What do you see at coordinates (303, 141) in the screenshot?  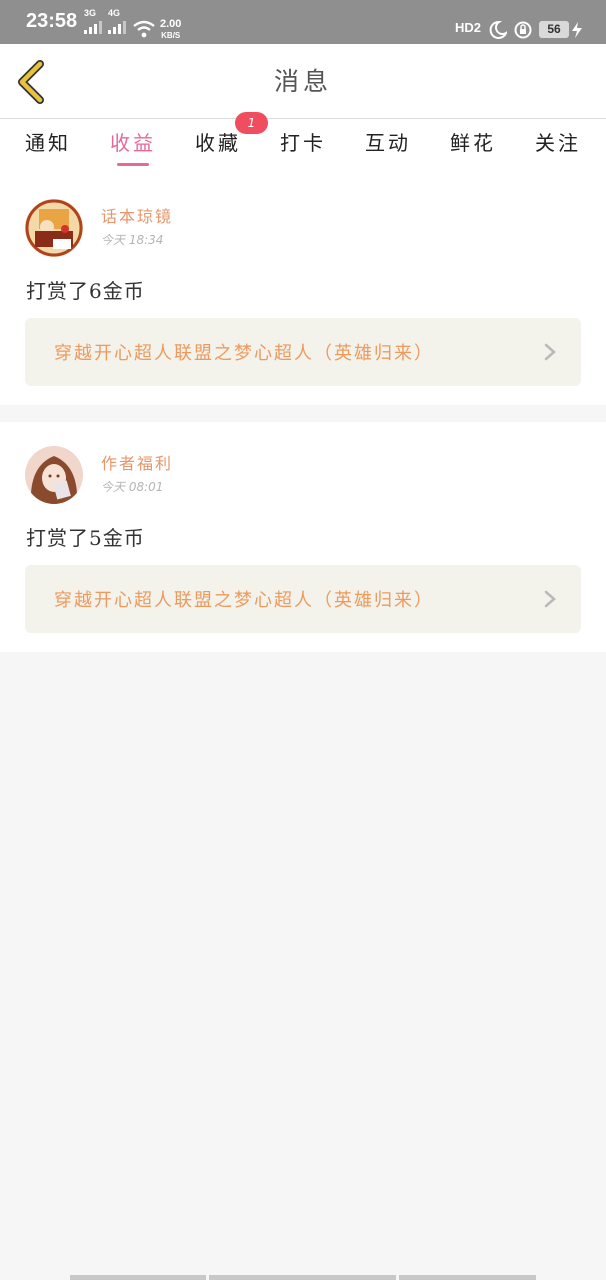 I see `tab-checkin: 打卡` at bounding box center [303, 141].